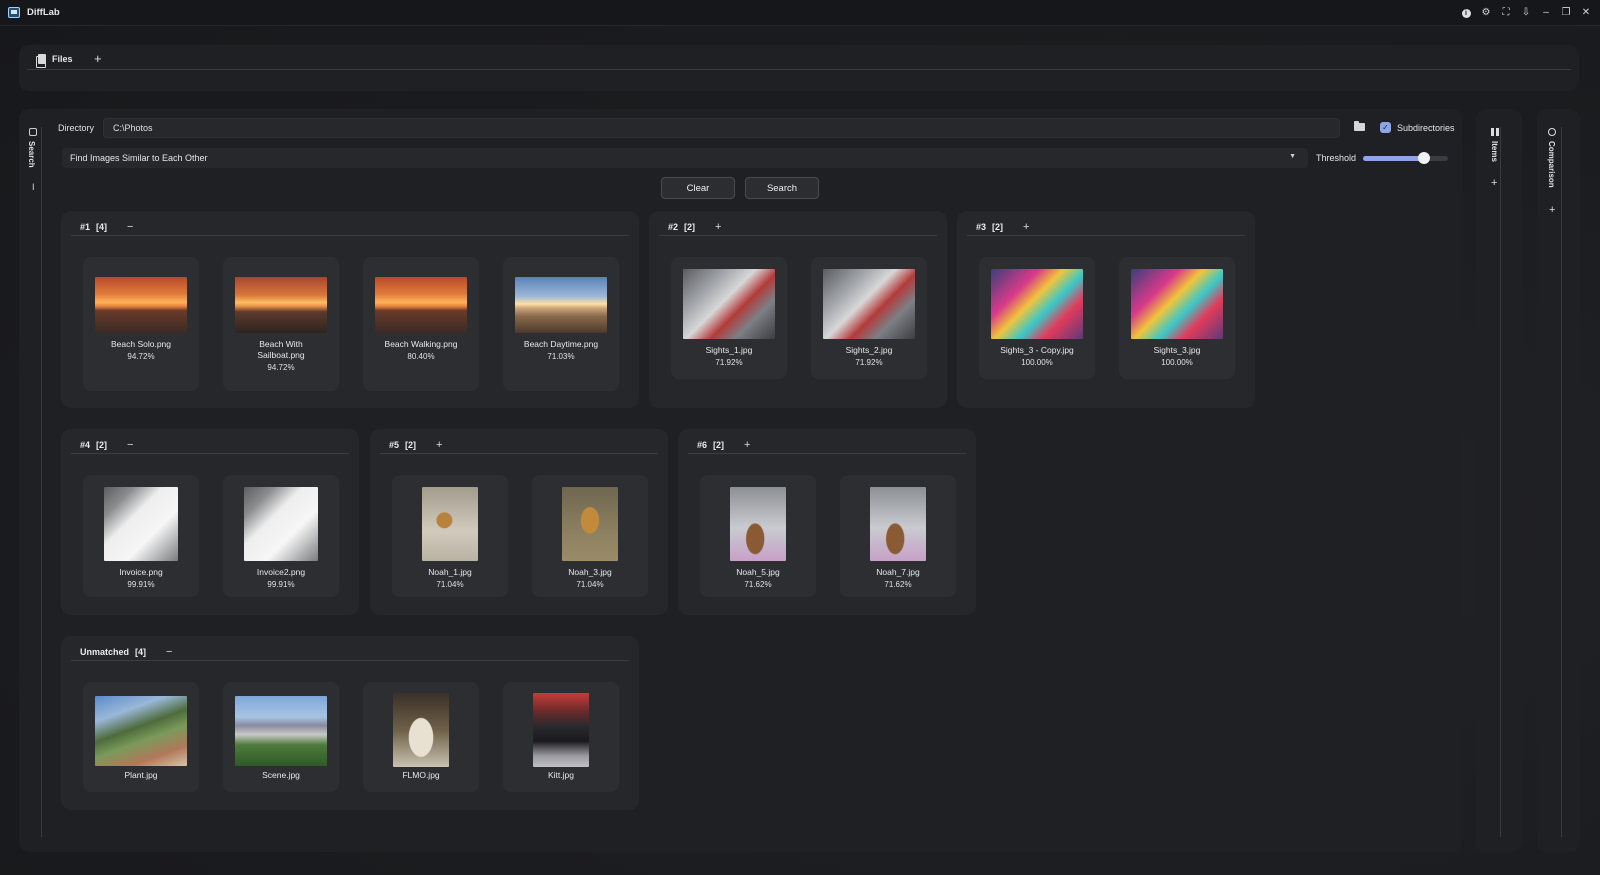 This screenshot has width=1600, height=875. Describe the element at coordinates (561, 775) in the screenshot. I see `image-filename: Kitt.jpg` at that location.